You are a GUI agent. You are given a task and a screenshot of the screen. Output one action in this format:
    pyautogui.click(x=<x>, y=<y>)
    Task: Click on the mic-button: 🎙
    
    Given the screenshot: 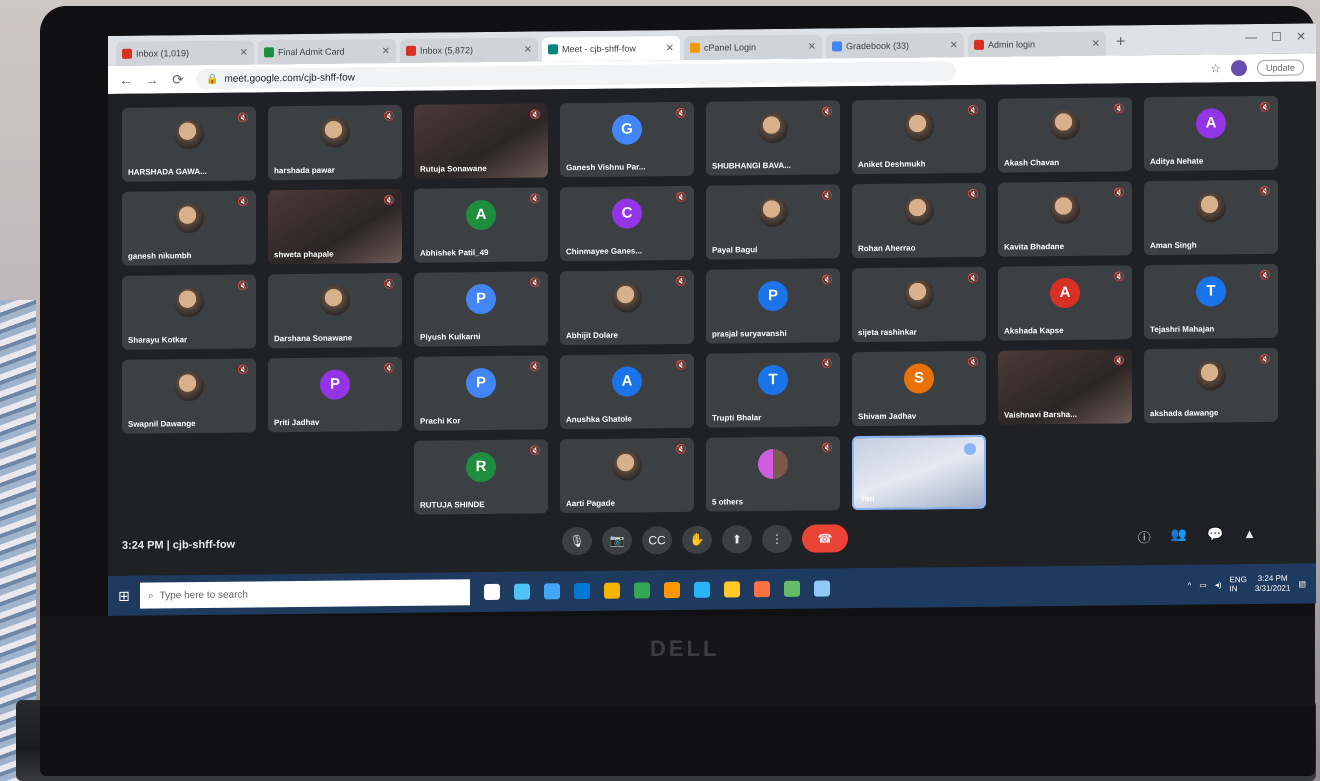 What is the action you would take?
    pyautogui.click(x=577, y=541)
    